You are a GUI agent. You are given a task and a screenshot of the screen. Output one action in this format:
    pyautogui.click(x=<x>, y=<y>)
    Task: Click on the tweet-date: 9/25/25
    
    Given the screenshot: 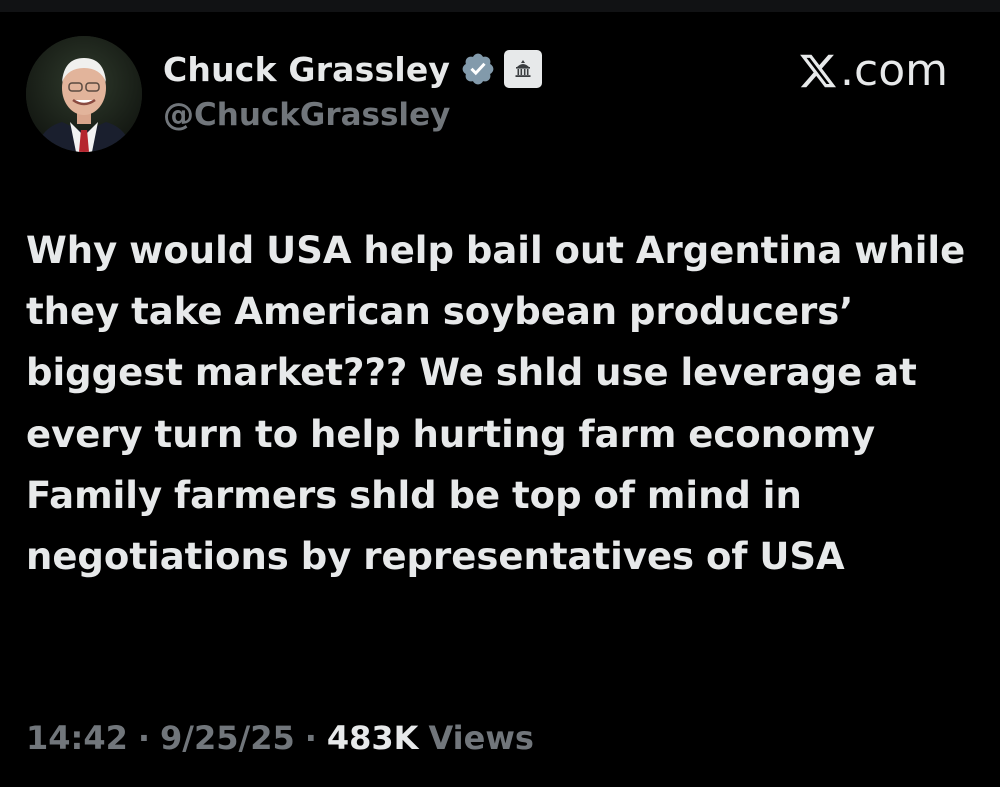 What is the action you would take?
    pyautogui.click(x=227, y=738)
    